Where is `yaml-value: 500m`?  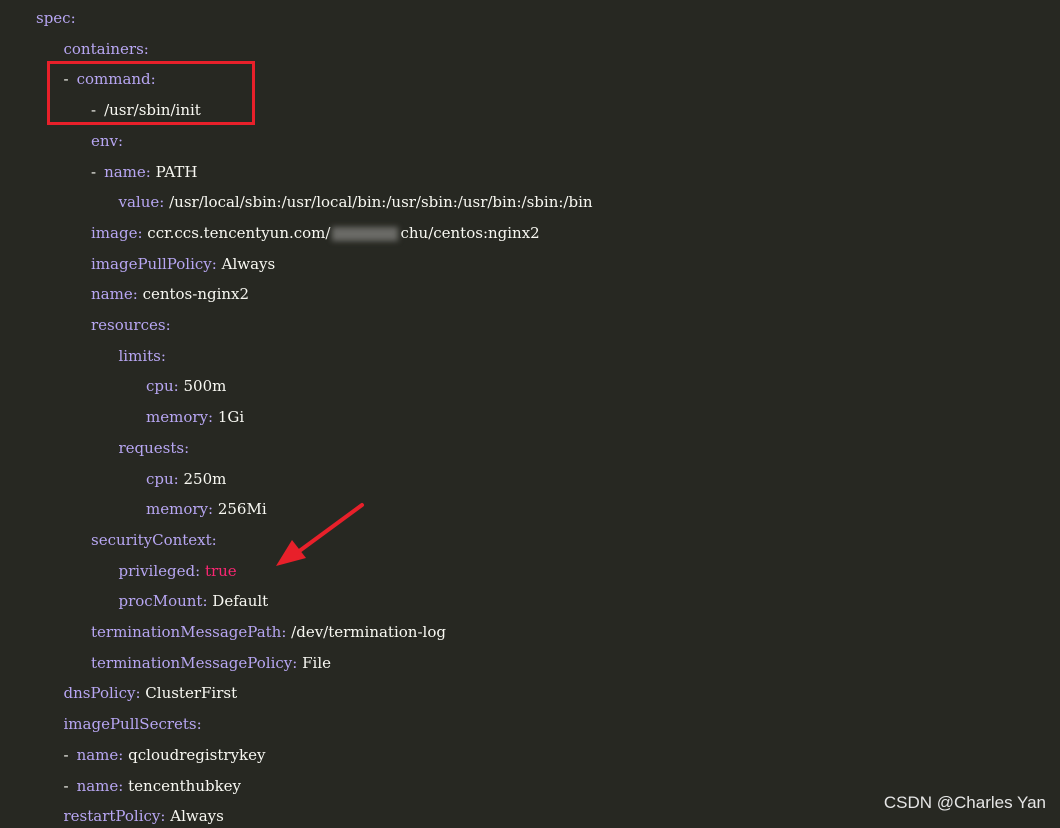
yaml-value: 500m is located at coordinates (205, 386).